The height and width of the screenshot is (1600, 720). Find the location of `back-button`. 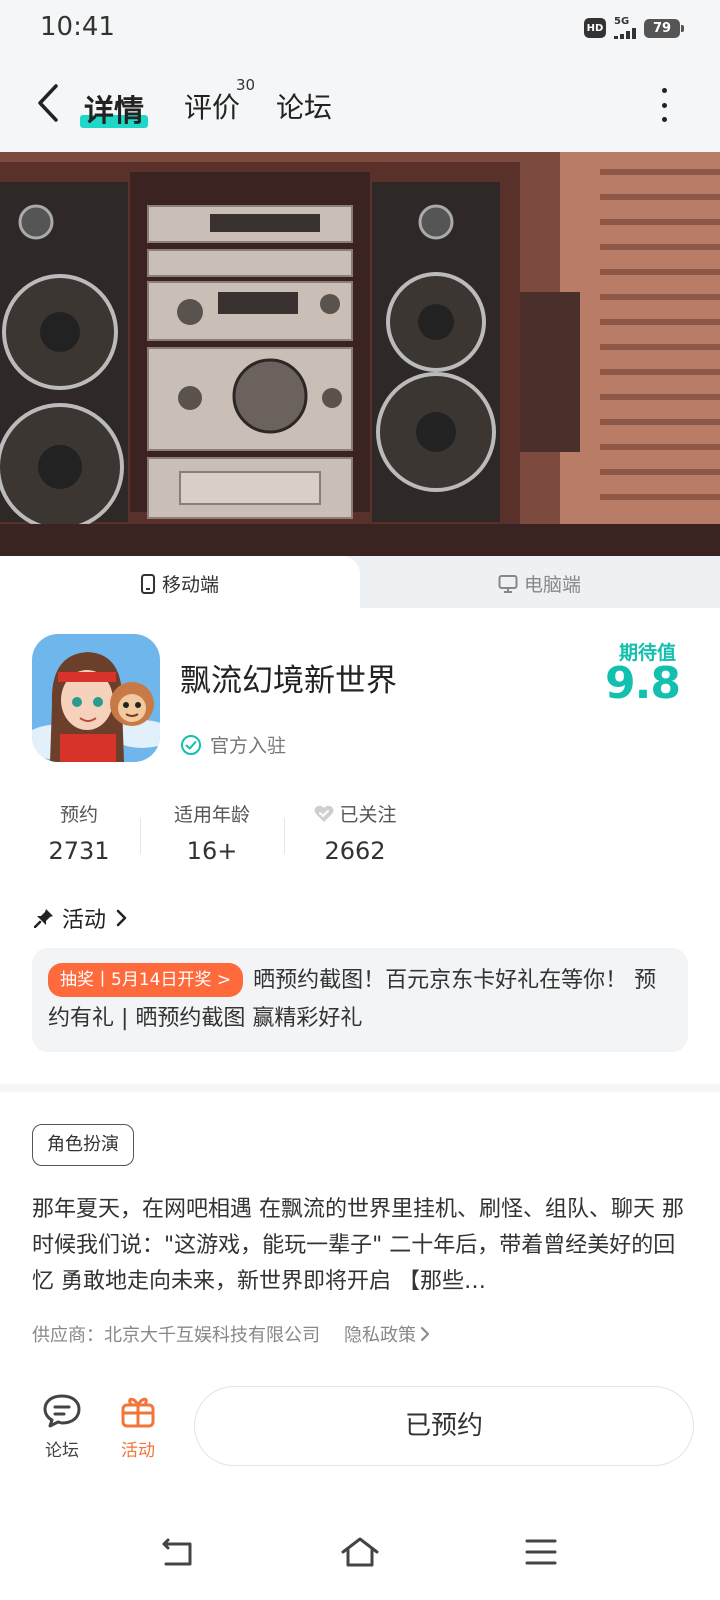

back-button is located at coordinates (50, 103).